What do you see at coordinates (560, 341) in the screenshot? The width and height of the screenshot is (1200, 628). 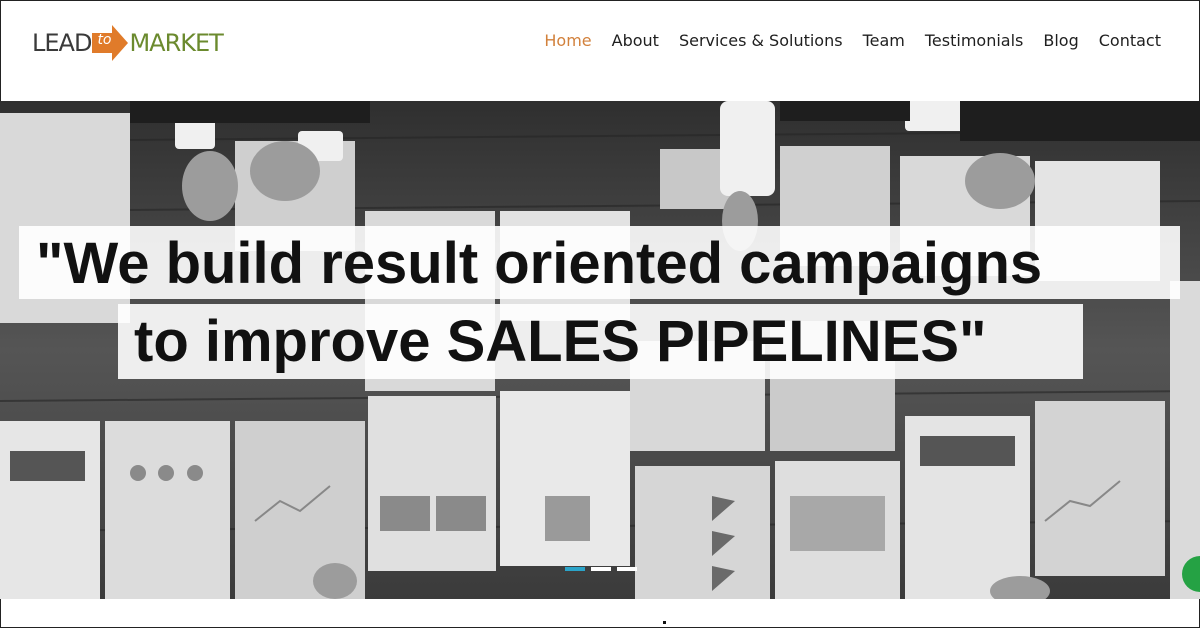 I see `hero-quote-line-2: to improve SALES PIPELINES"` at bounding box center [560, 341].